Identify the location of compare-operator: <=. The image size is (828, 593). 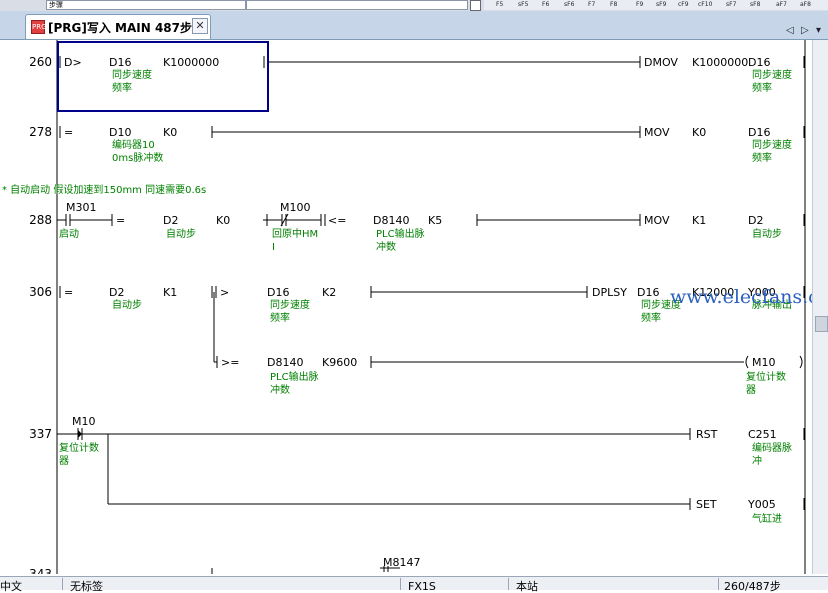
(337, 220).